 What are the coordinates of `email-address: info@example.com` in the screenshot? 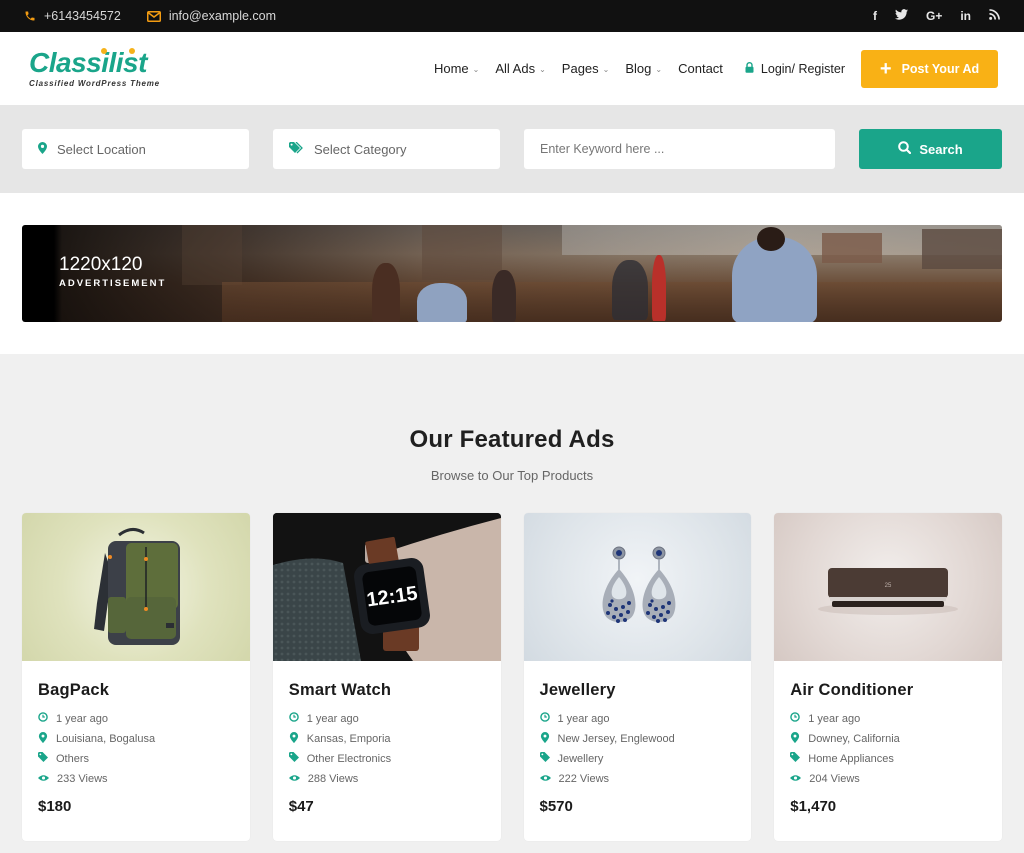 It's located at (222, 16).